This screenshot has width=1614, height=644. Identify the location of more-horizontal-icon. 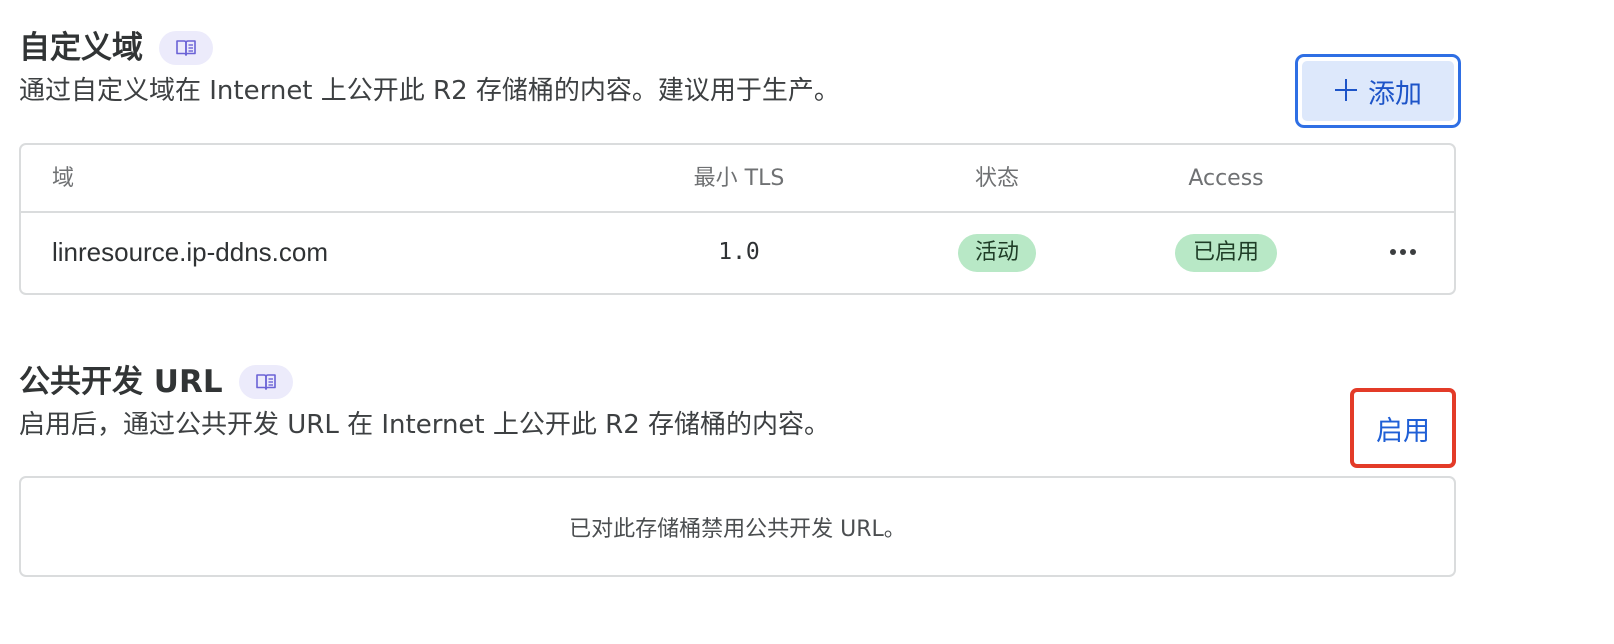
(1403, 252).